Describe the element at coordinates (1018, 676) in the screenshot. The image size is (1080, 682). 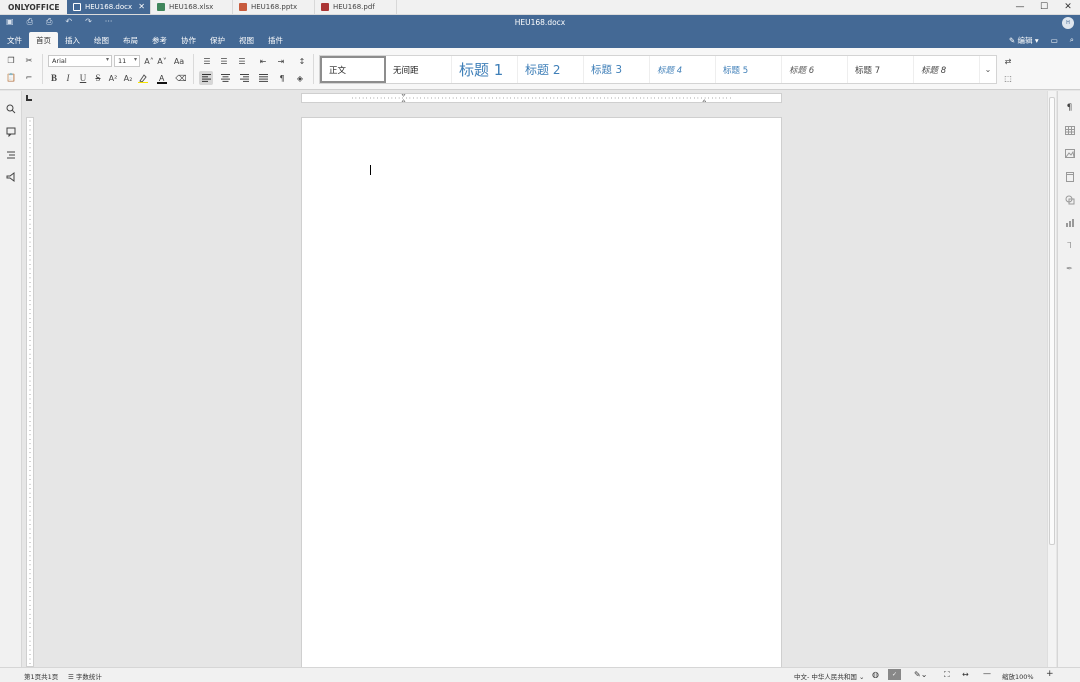
I see `zoom-level: 缩放100%` at that location.